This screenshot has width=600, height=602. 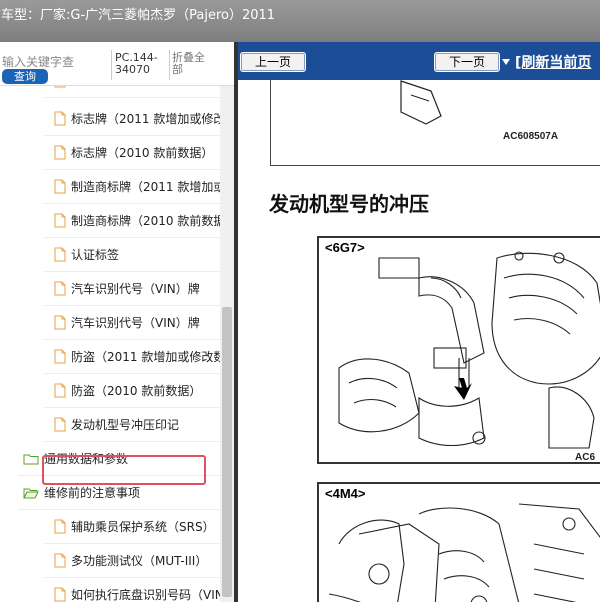 What do you see at coordinates (273, 62) in the screenshot?
I see `prev-page-button: 上一页` at bounding box center [273, 62].